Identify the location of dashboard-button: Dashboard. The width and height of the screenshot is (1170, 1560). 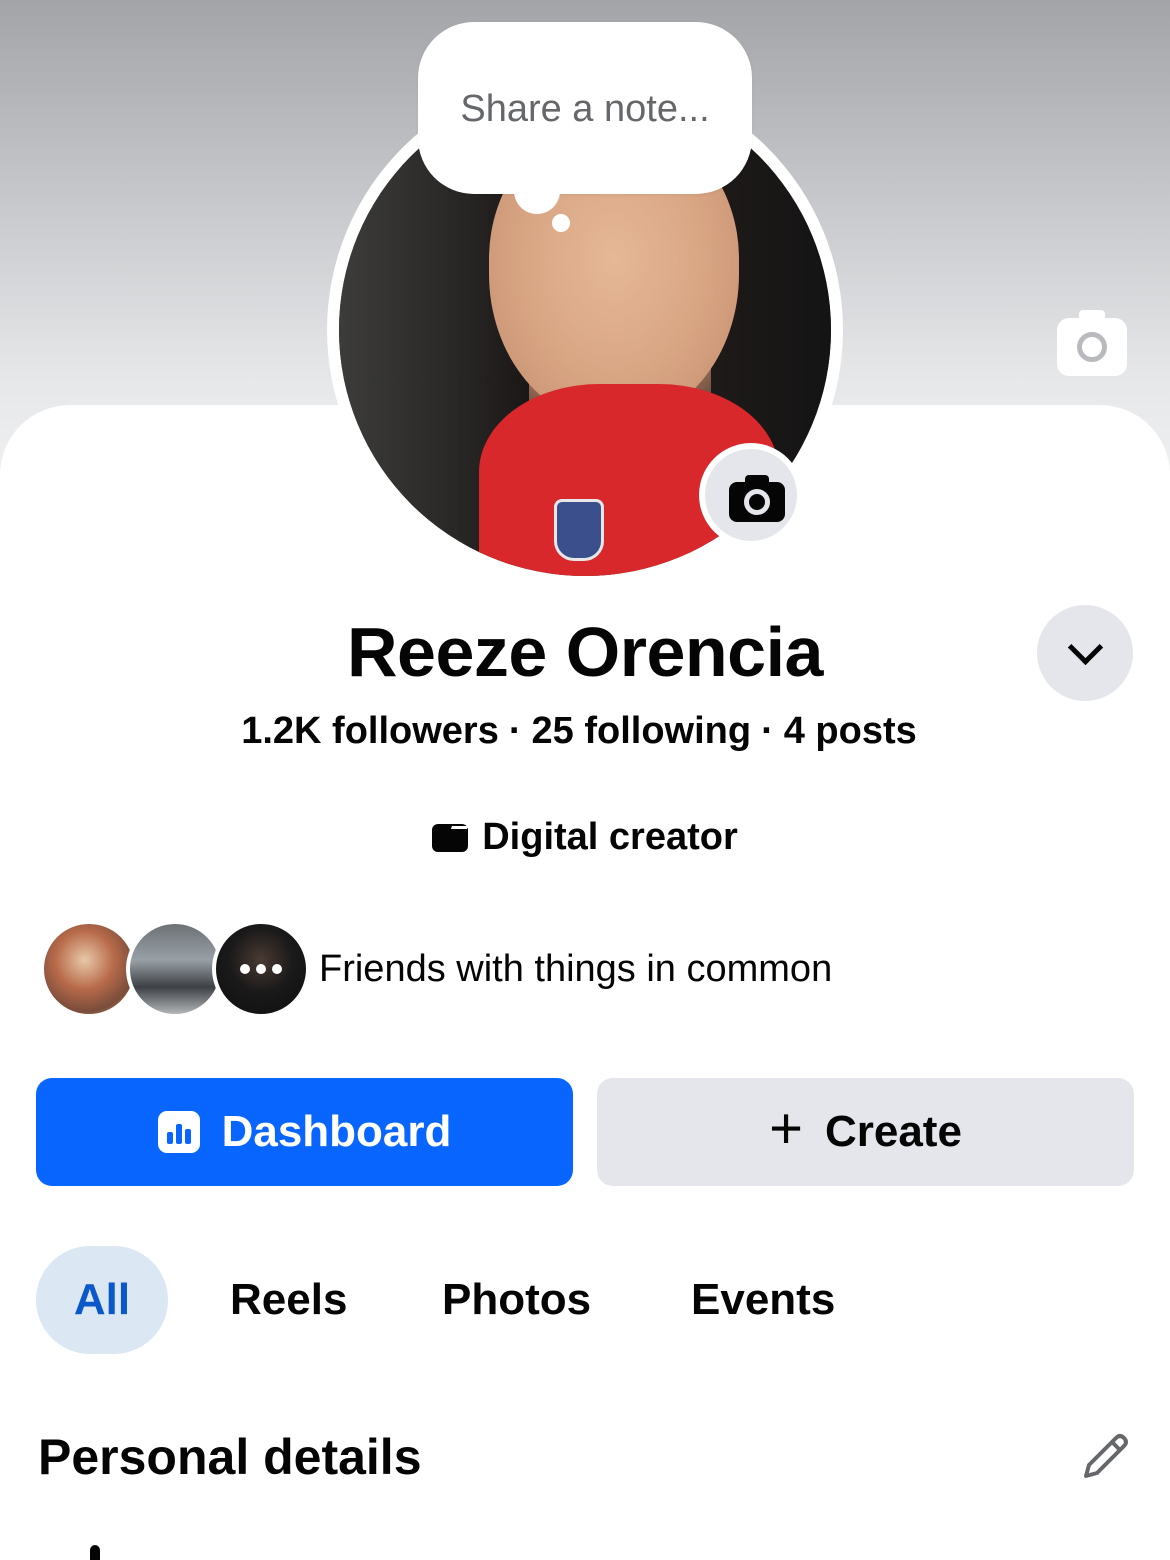
(304, 1132).